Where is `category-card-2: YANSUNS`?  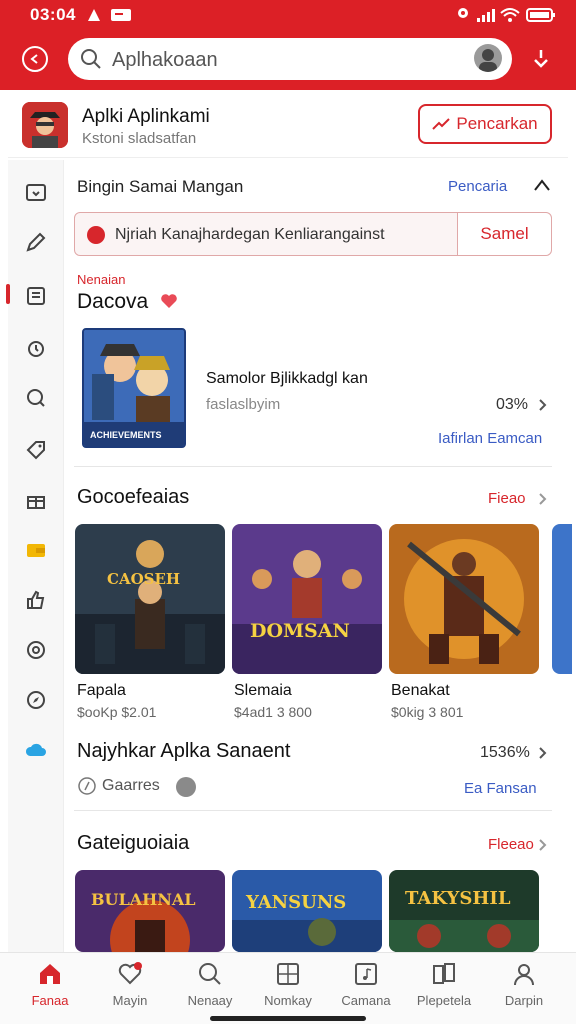 category-card-2: YANSUNS is located at coordinates (307, 911).